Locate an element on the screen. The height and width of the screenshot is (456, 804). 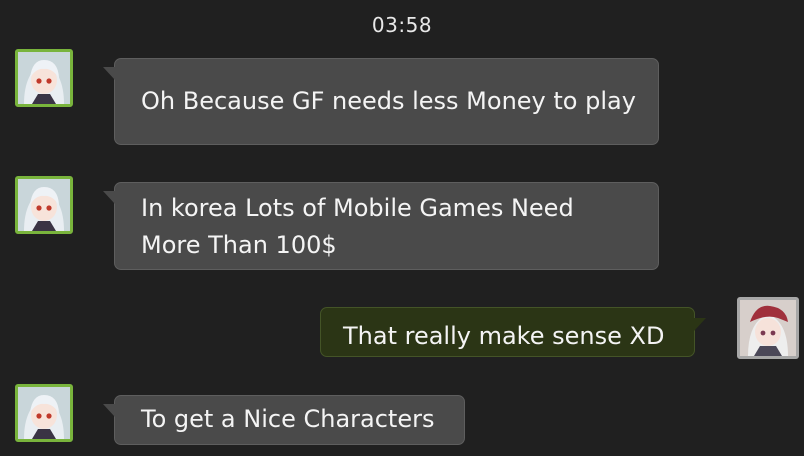
message-text-line-1: In korea Lots of Mobile Games Need is located at coordinates (357, 208).